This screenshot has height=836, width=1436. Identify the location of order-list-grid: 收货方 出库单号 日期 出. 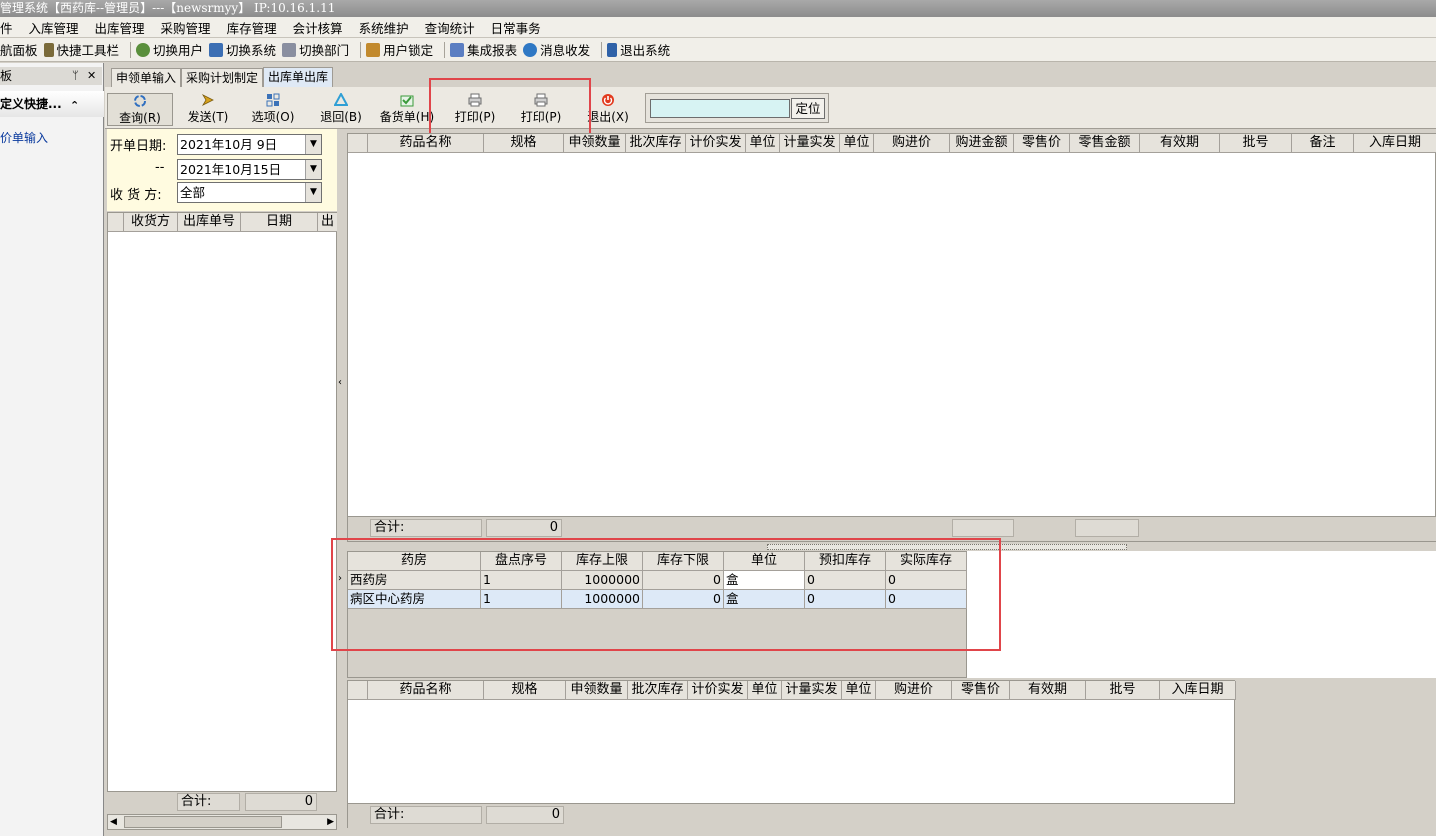
(222, 502).